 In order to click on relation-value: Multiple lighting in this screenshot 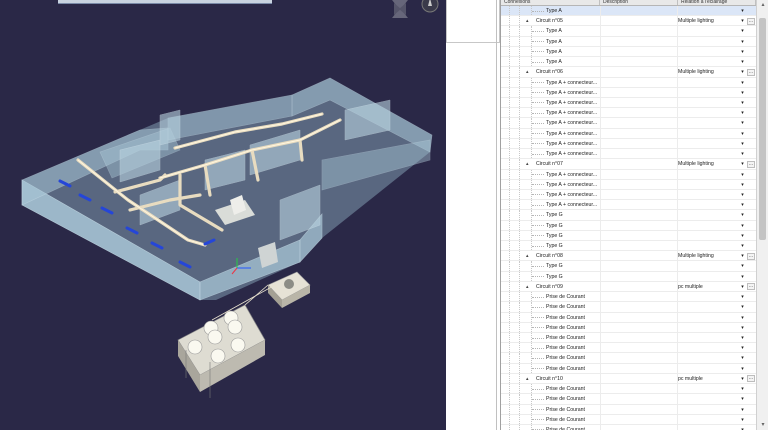, I will do `click(708, 72)`.